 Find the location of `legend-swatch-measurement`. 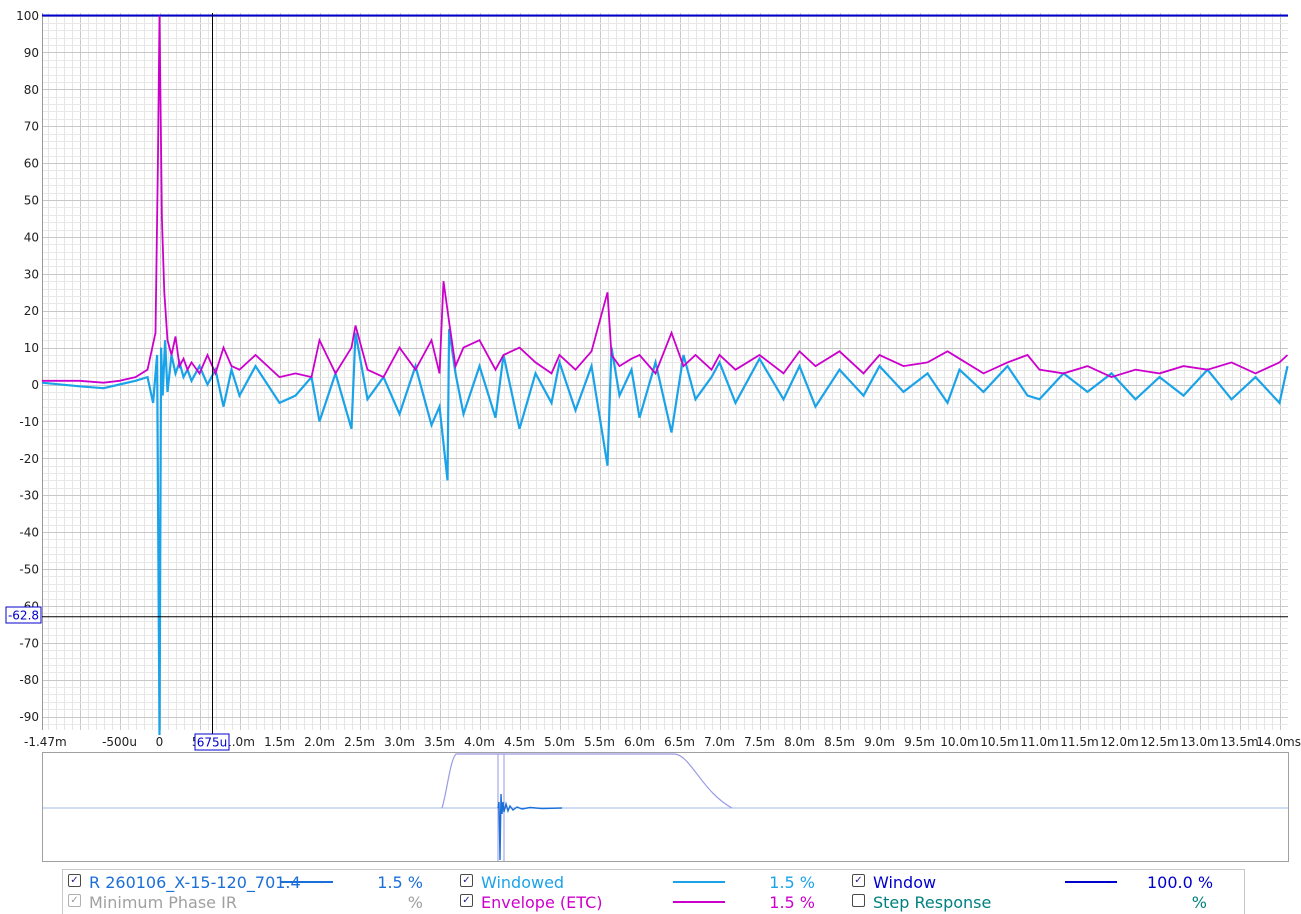

legend-swatch-measurement is located at coordinates (307, 882).